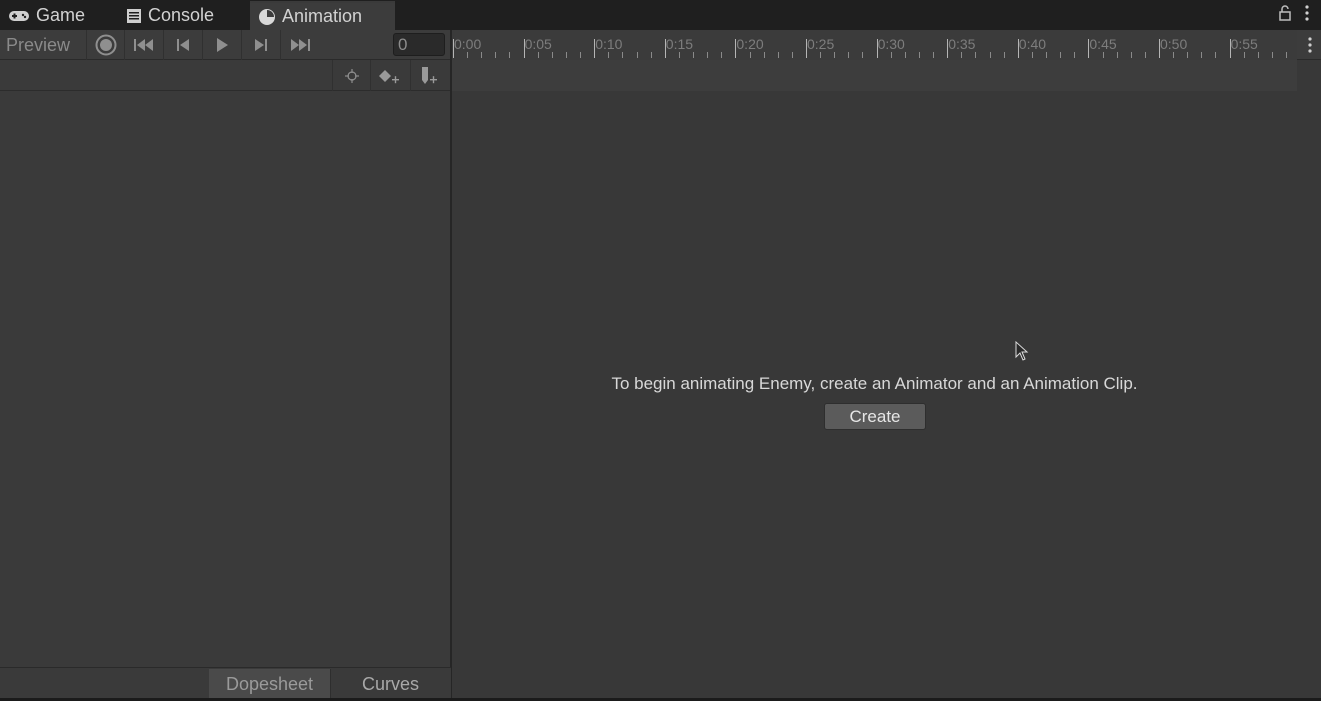  I want to click on tab-console: Console, so click(183, 15).